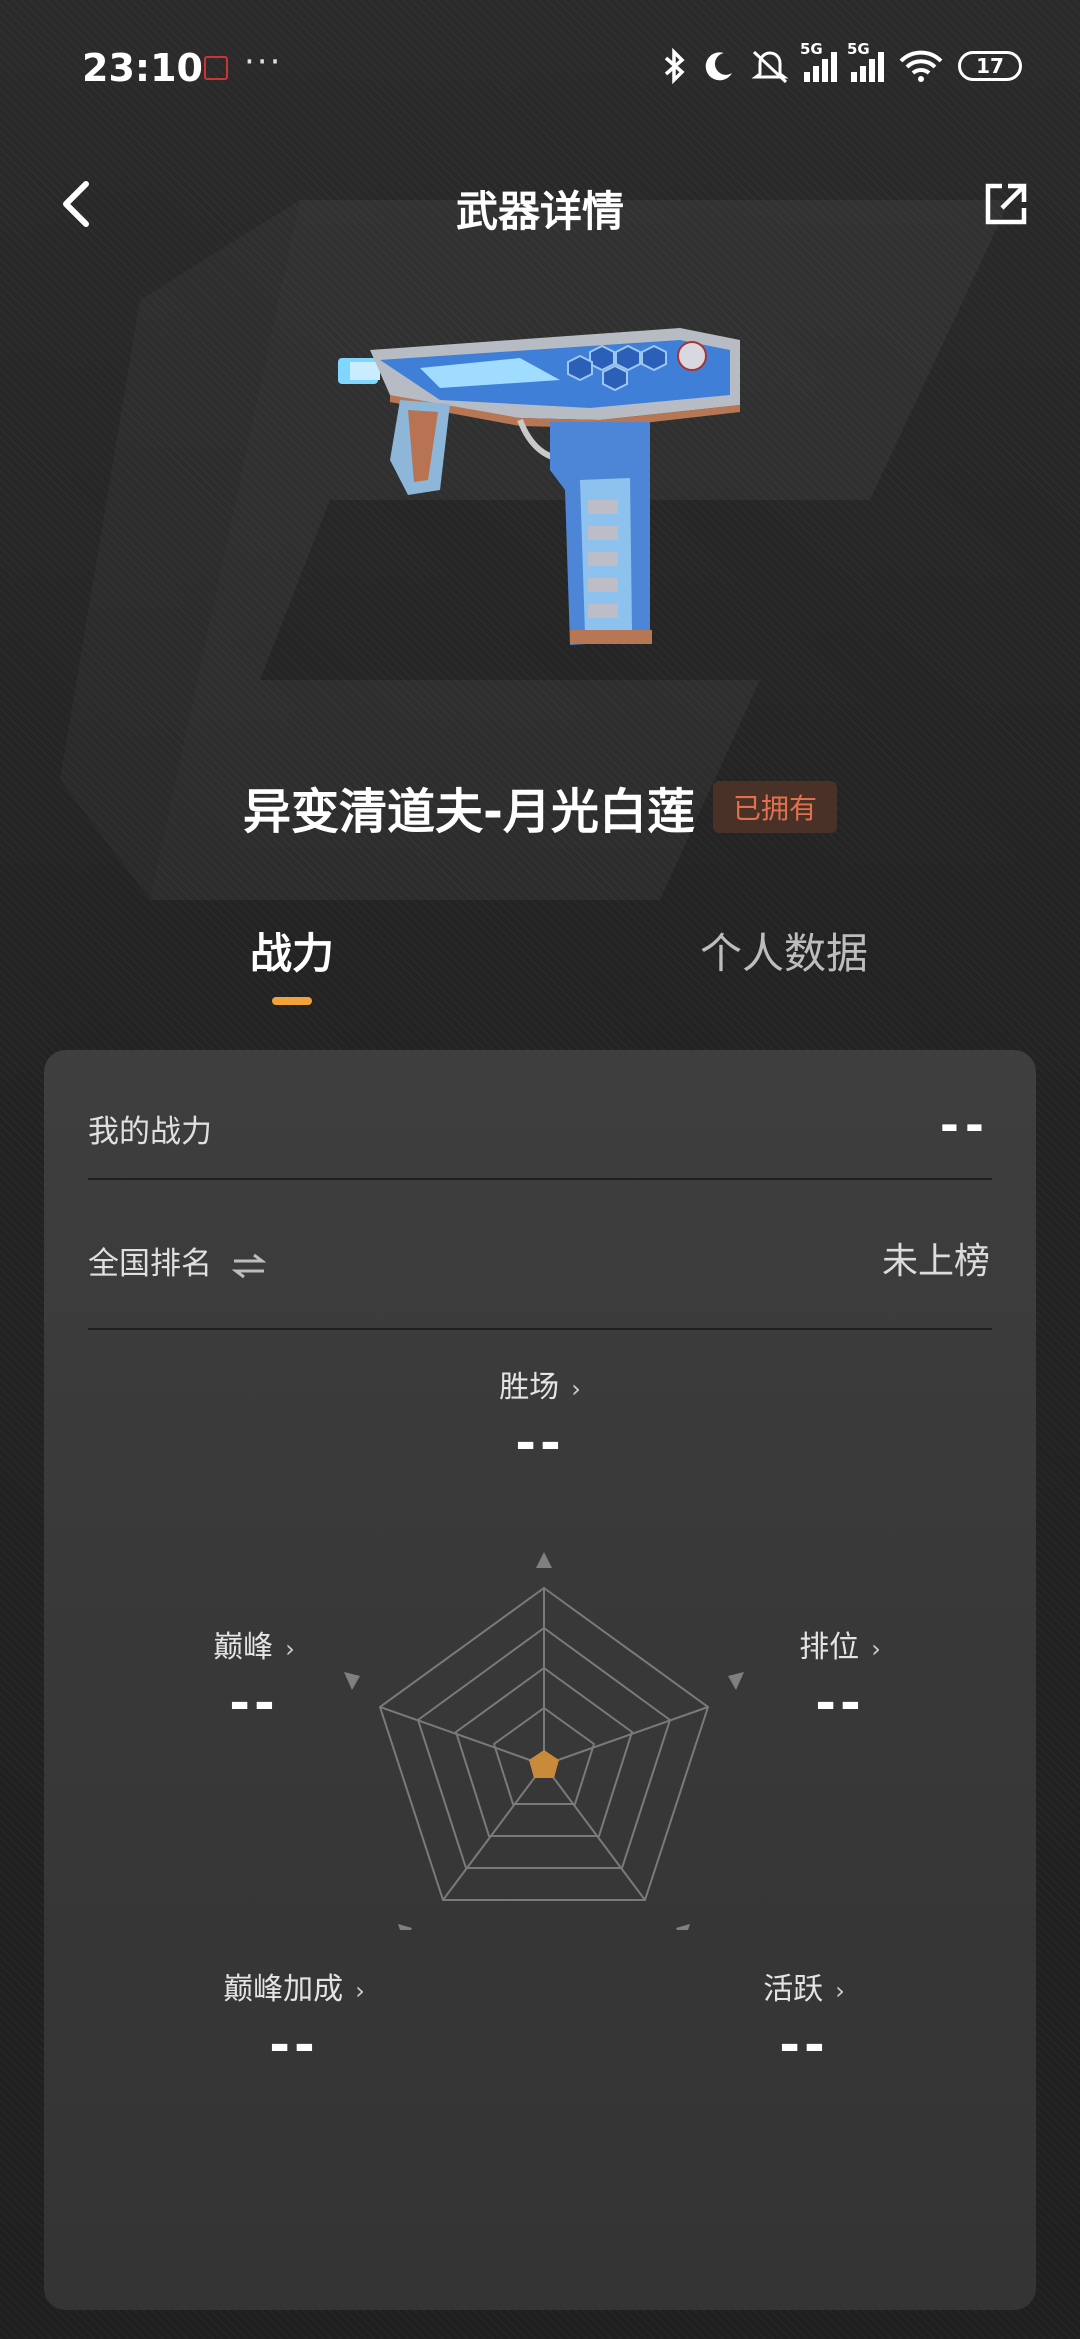 The height and width of the screenshot is (2339, 1080). What do you see at coordinates (283, 1989) in the screenshot?
I see `stat-peak-bonus-label: 巅峰加成` at bounding box center [283, 1989].